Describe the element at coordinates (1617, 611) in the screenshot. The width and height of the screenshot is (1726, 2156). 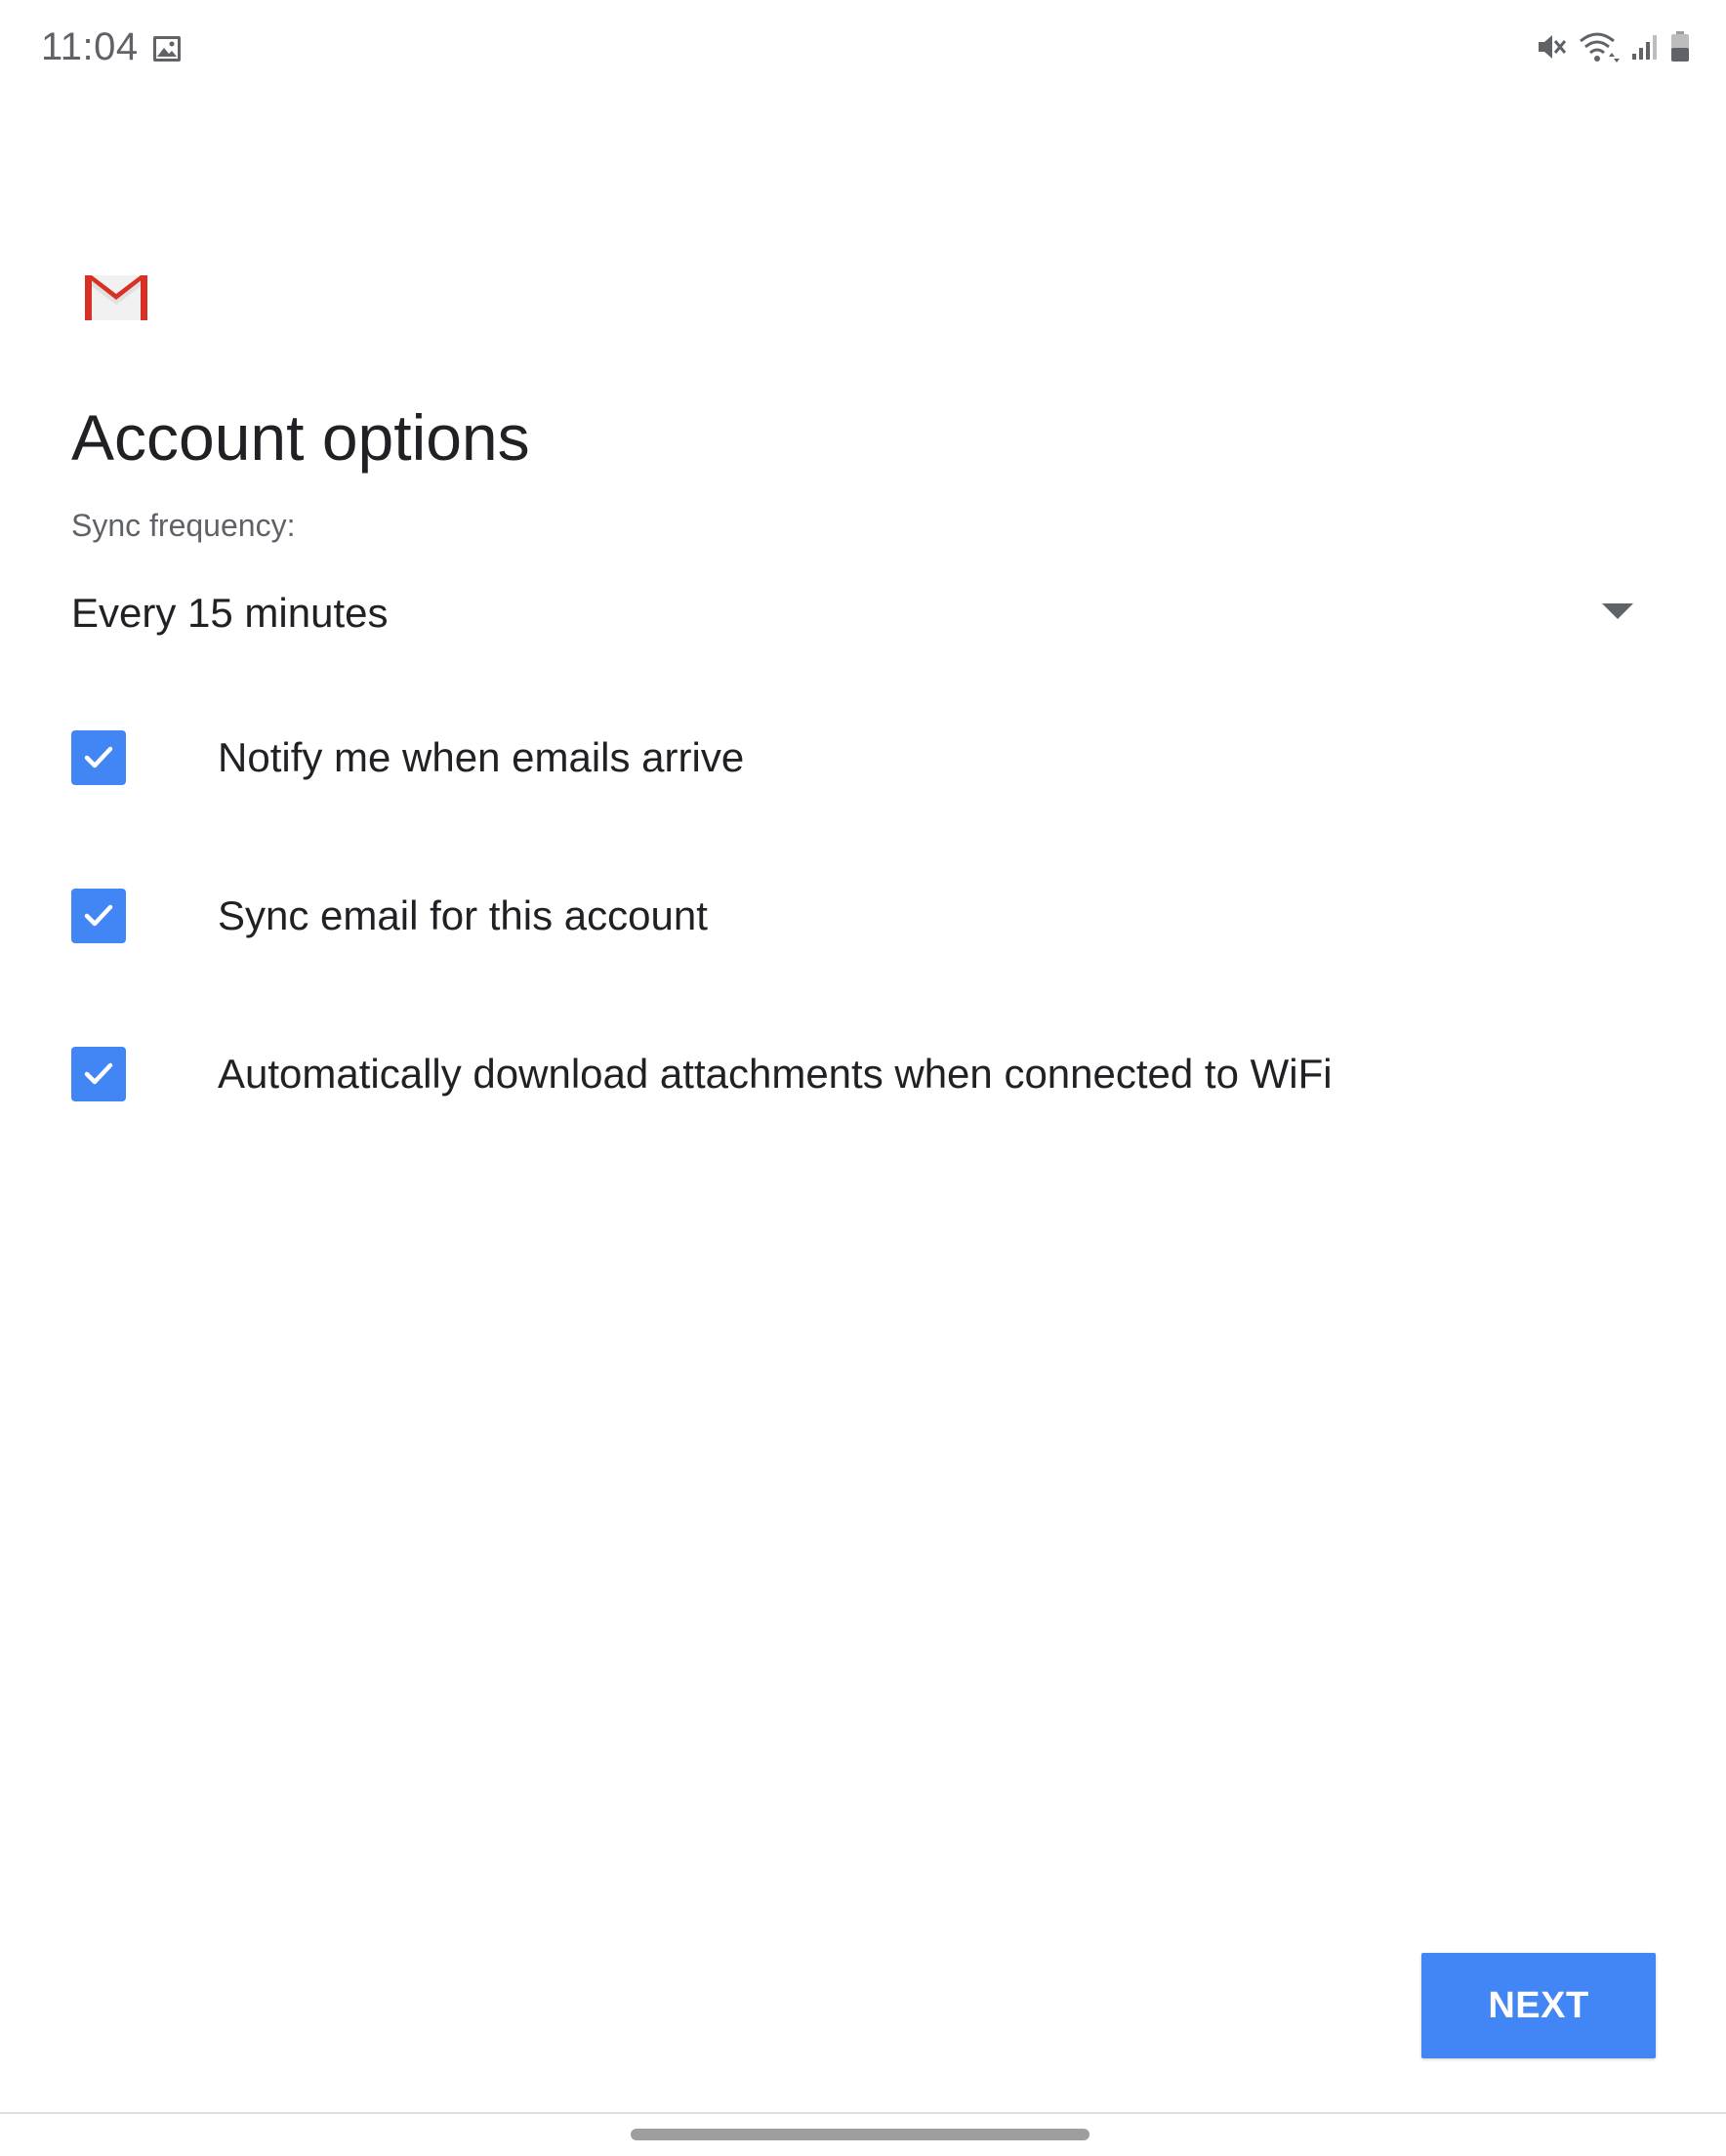
I see `dropdown-arrow-icon` at that location.